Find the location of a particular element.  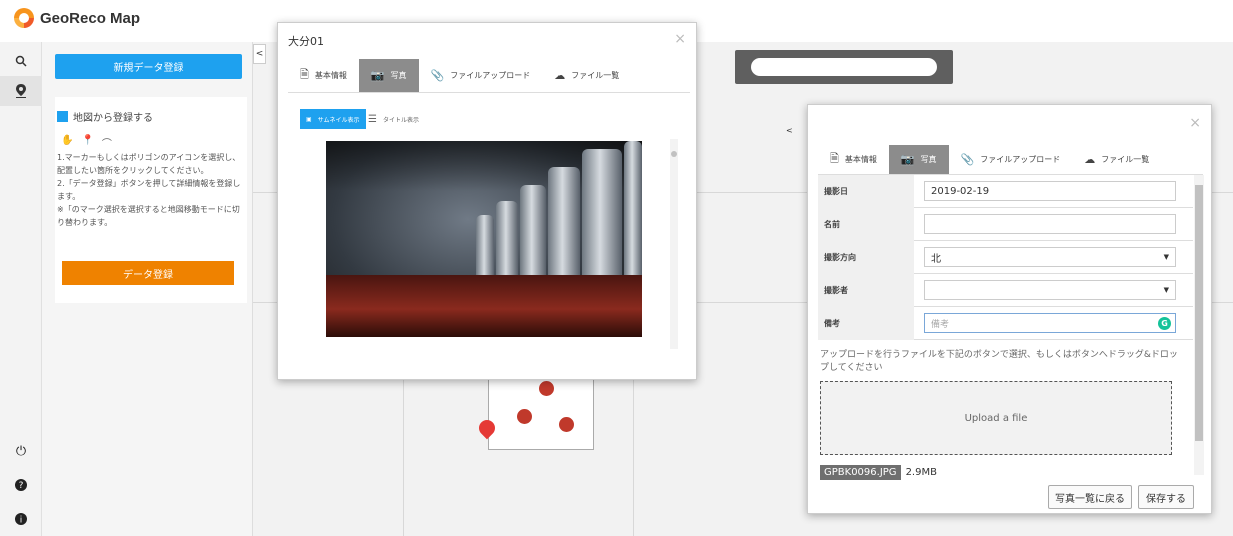

instruction-line: ※「のマーク選択を選択すると地図移動モードに切り替わります。 is located at coordinates (148, 216).